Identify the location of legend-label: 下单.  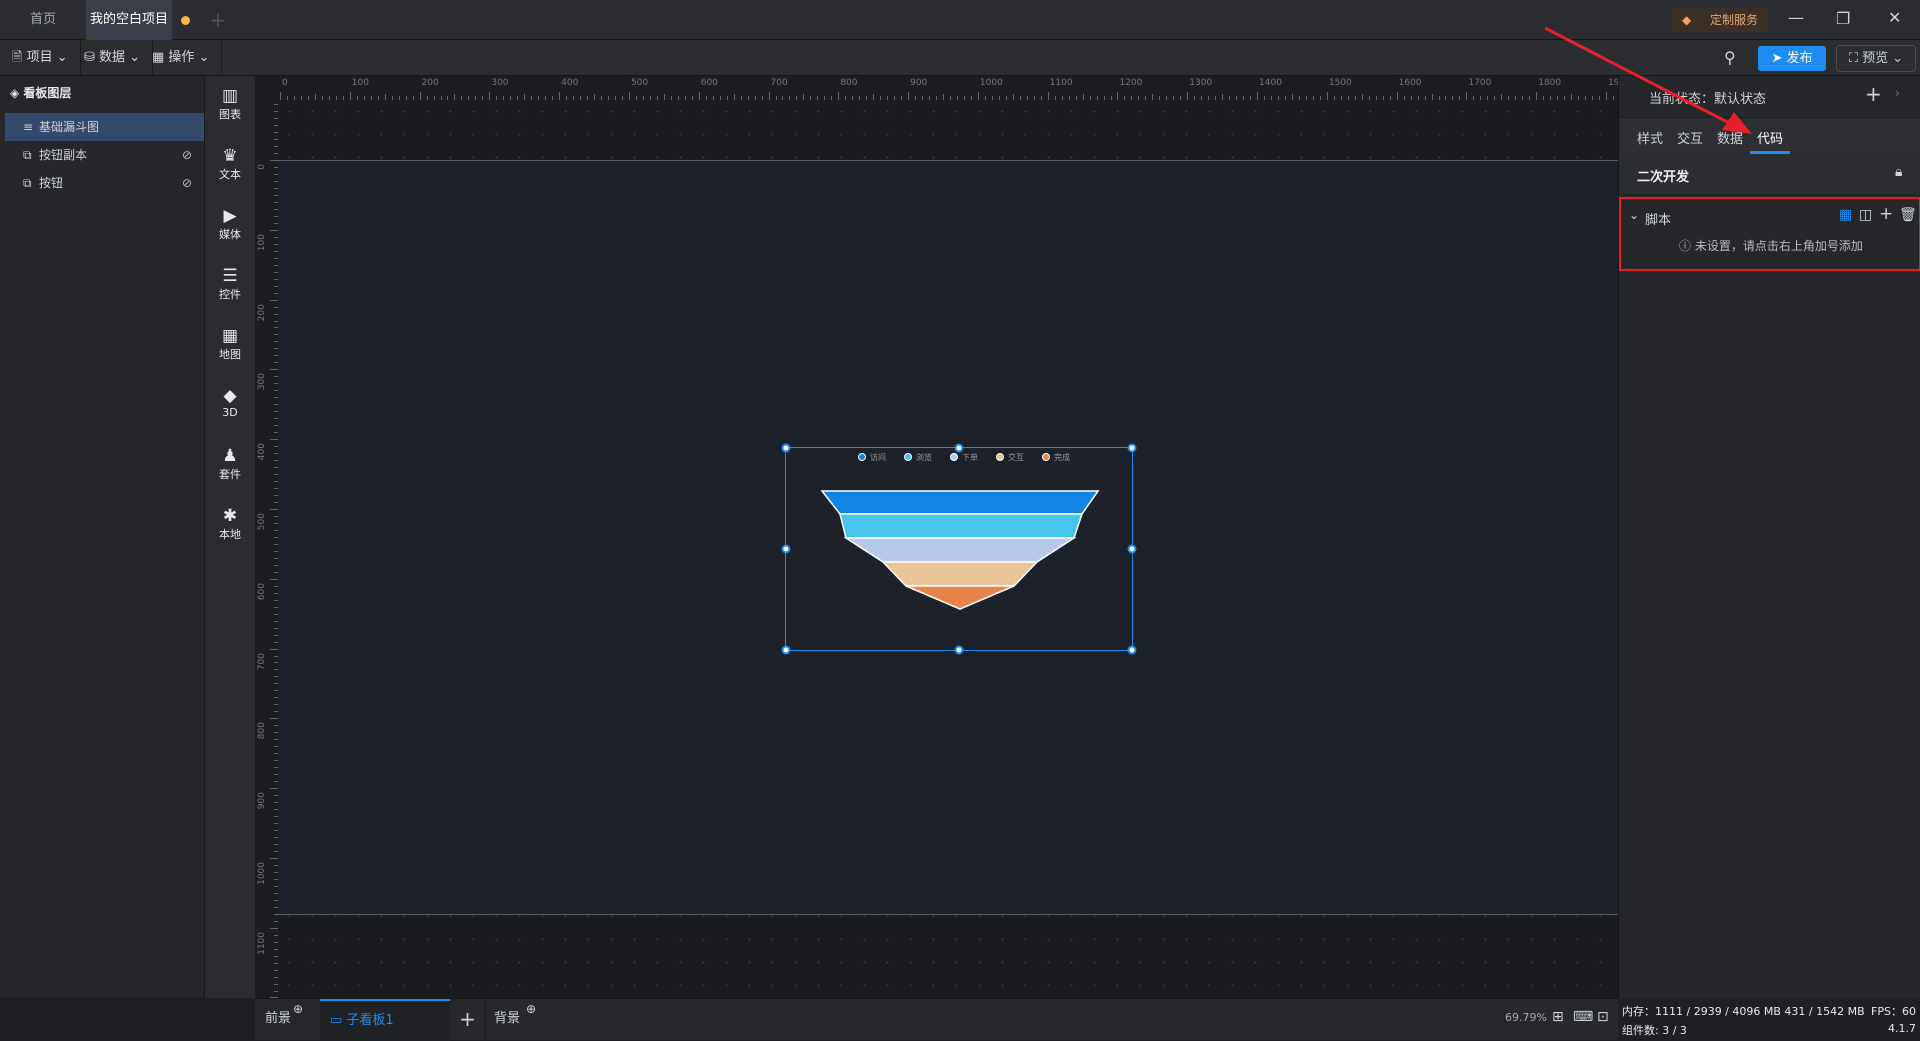
(970, 457).